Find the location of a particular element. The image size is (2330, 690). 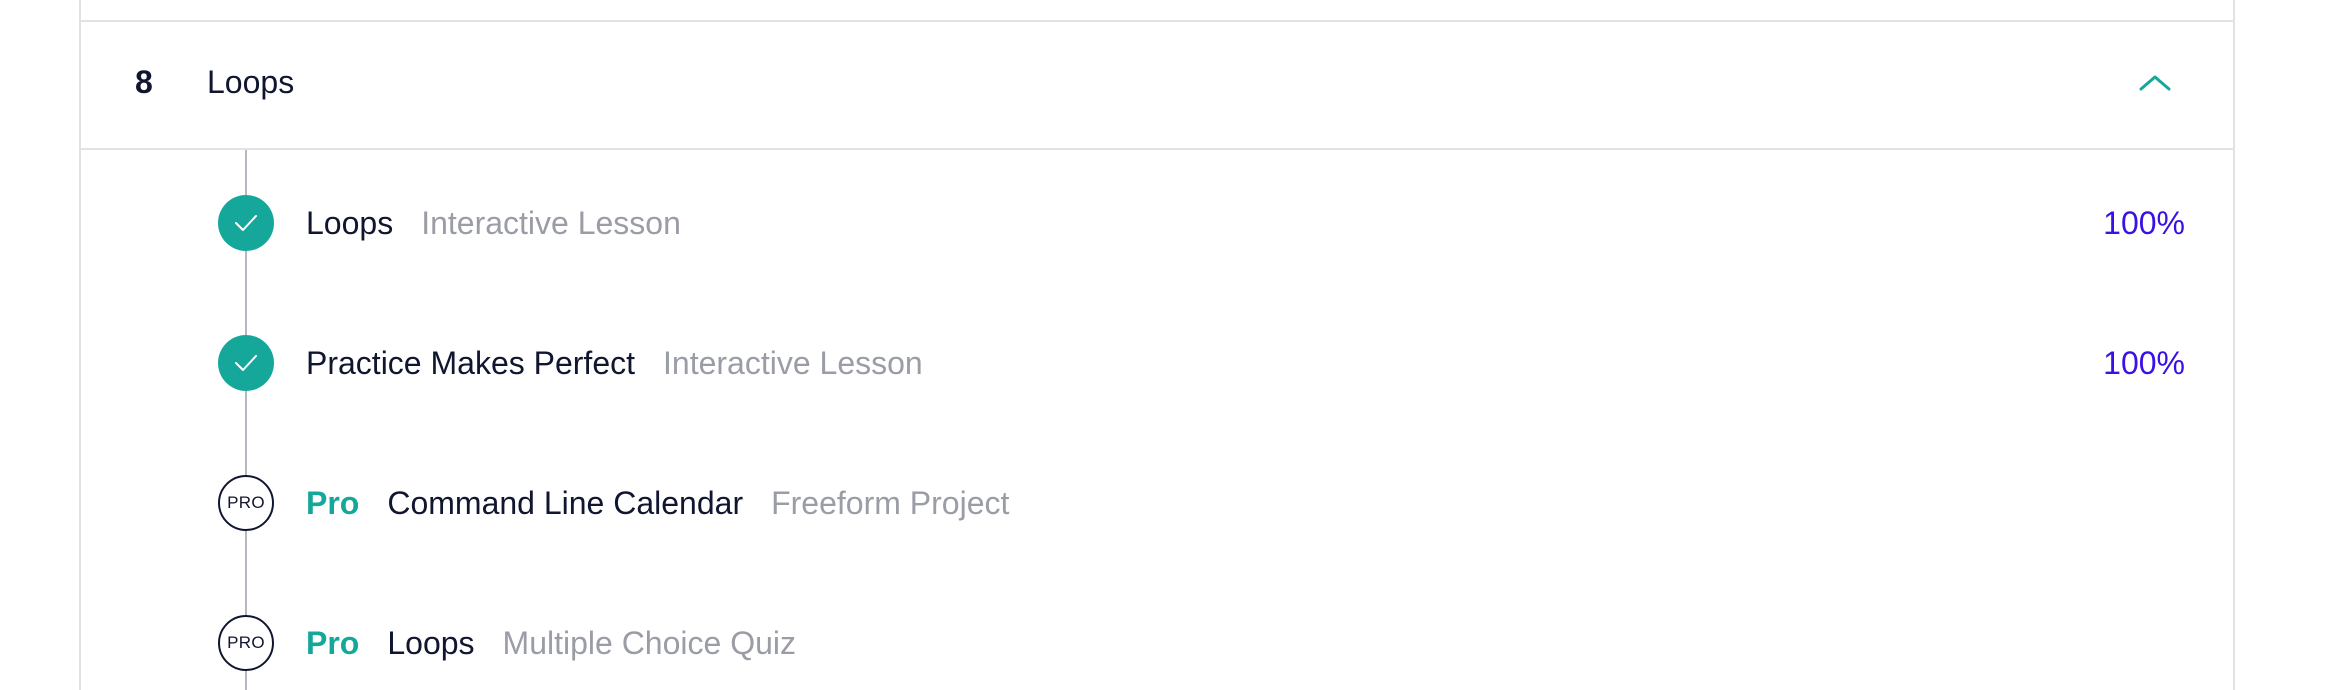

lesson-label: Practice Makes Perfect Interactive Lesson is located at coordinates (614, 363).